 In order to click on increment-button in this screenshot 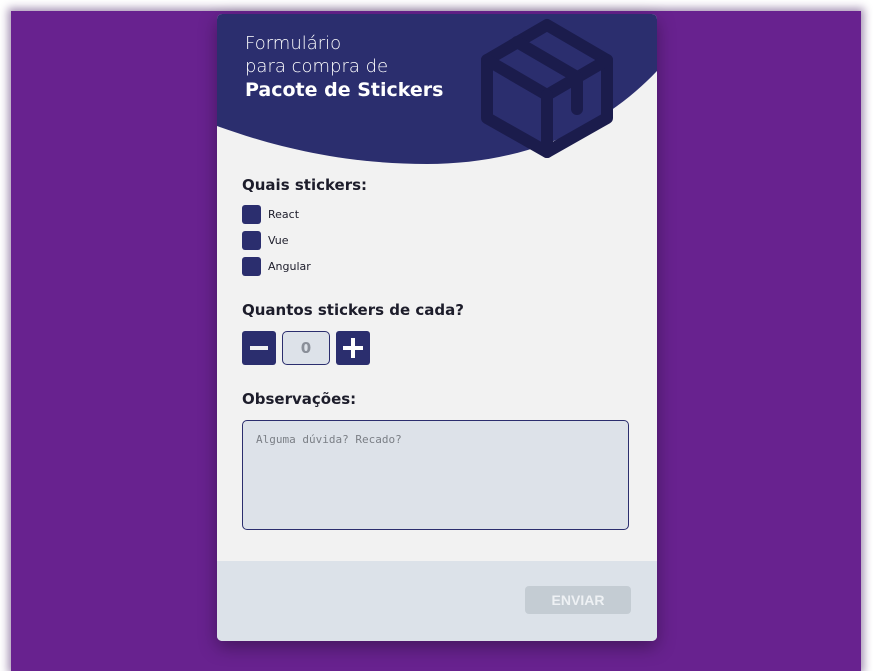, I will do `click(353, 348)`.